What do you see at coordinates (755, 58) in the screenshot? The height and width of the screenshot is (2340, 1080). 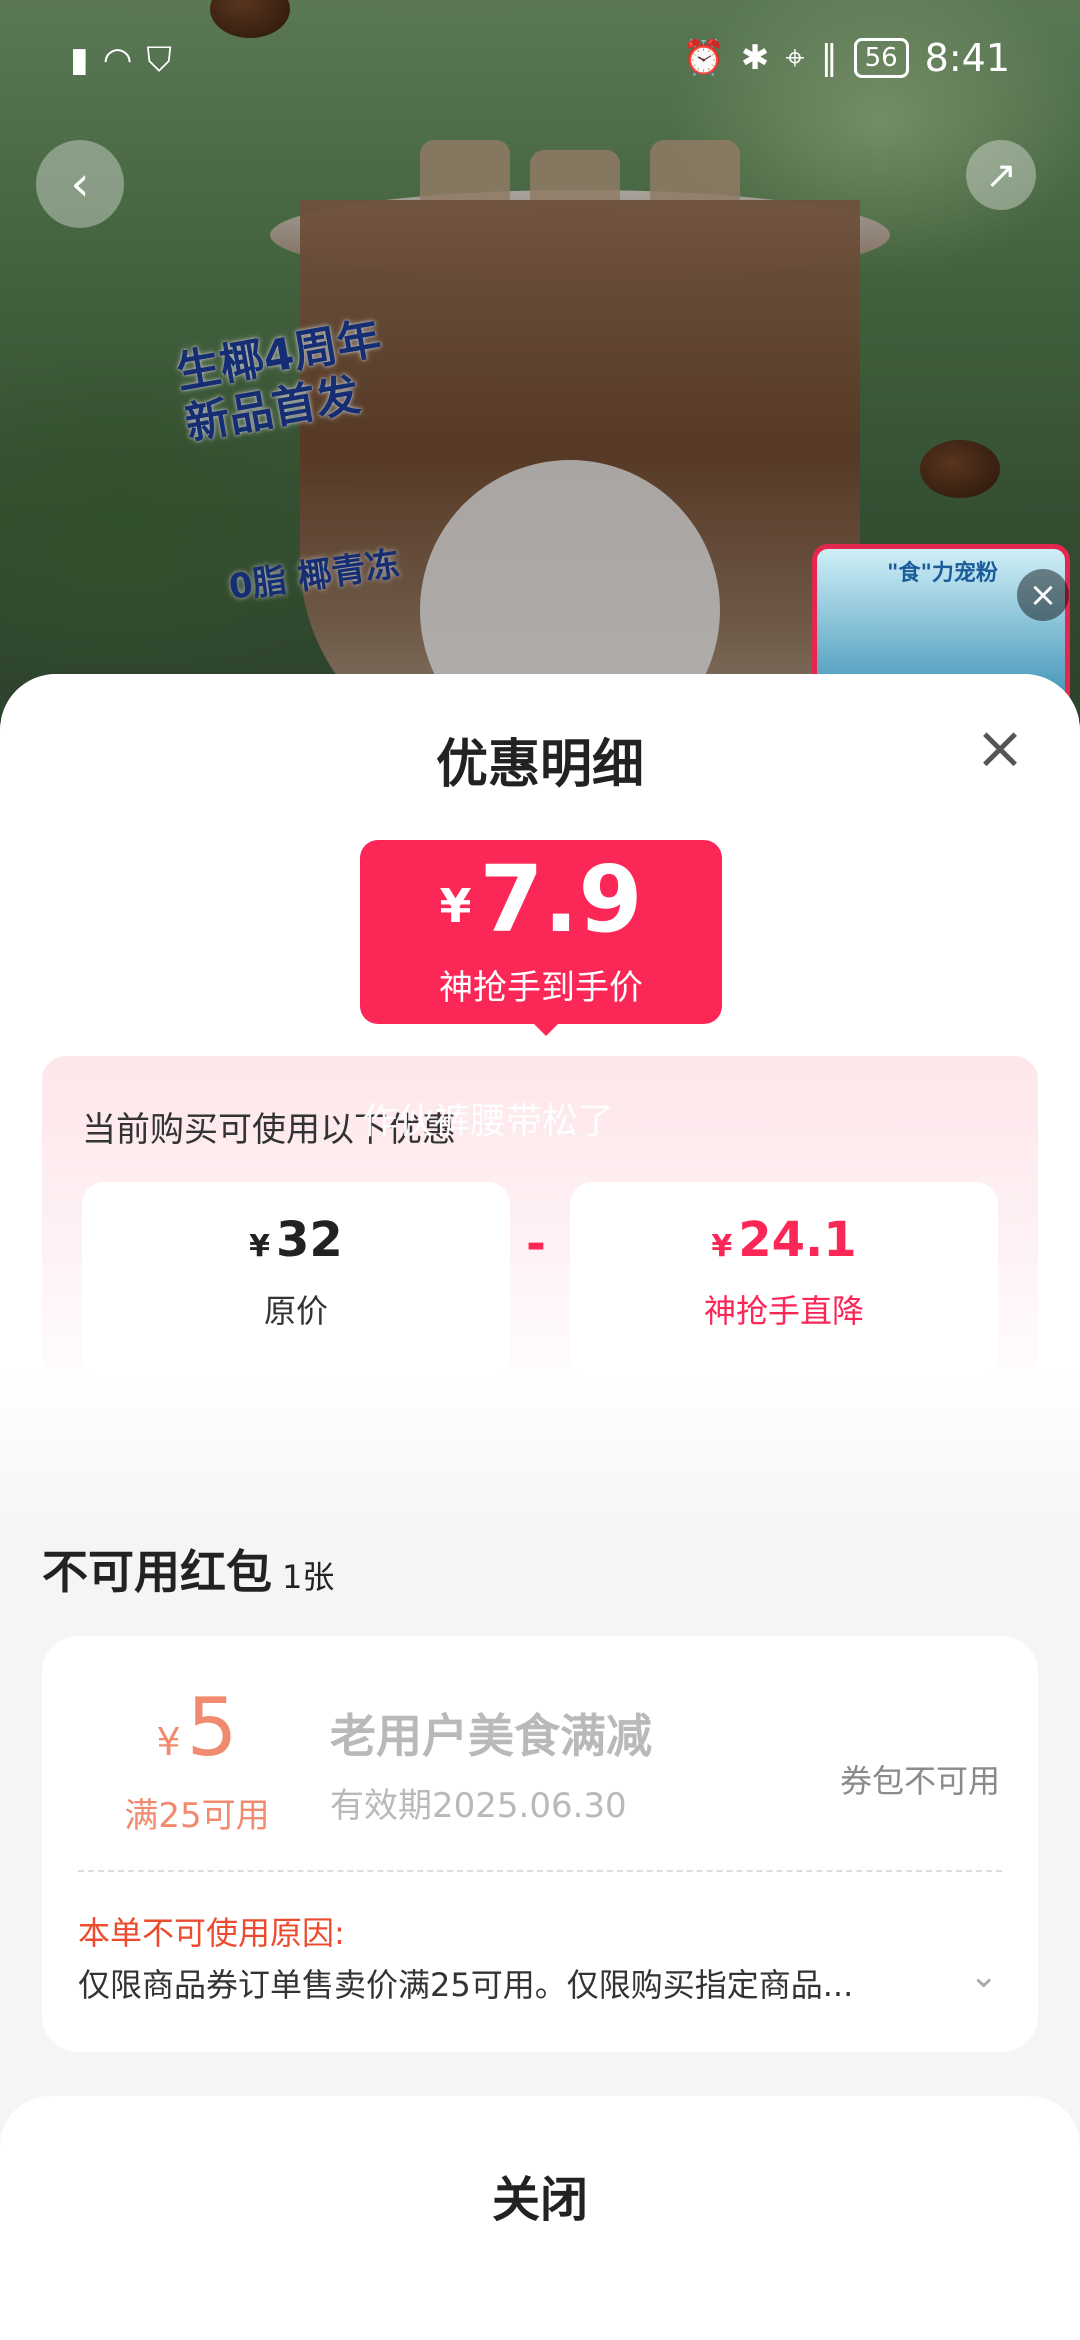 I see `bluetooth-icon: ✱` at bounding box center [755, 58].